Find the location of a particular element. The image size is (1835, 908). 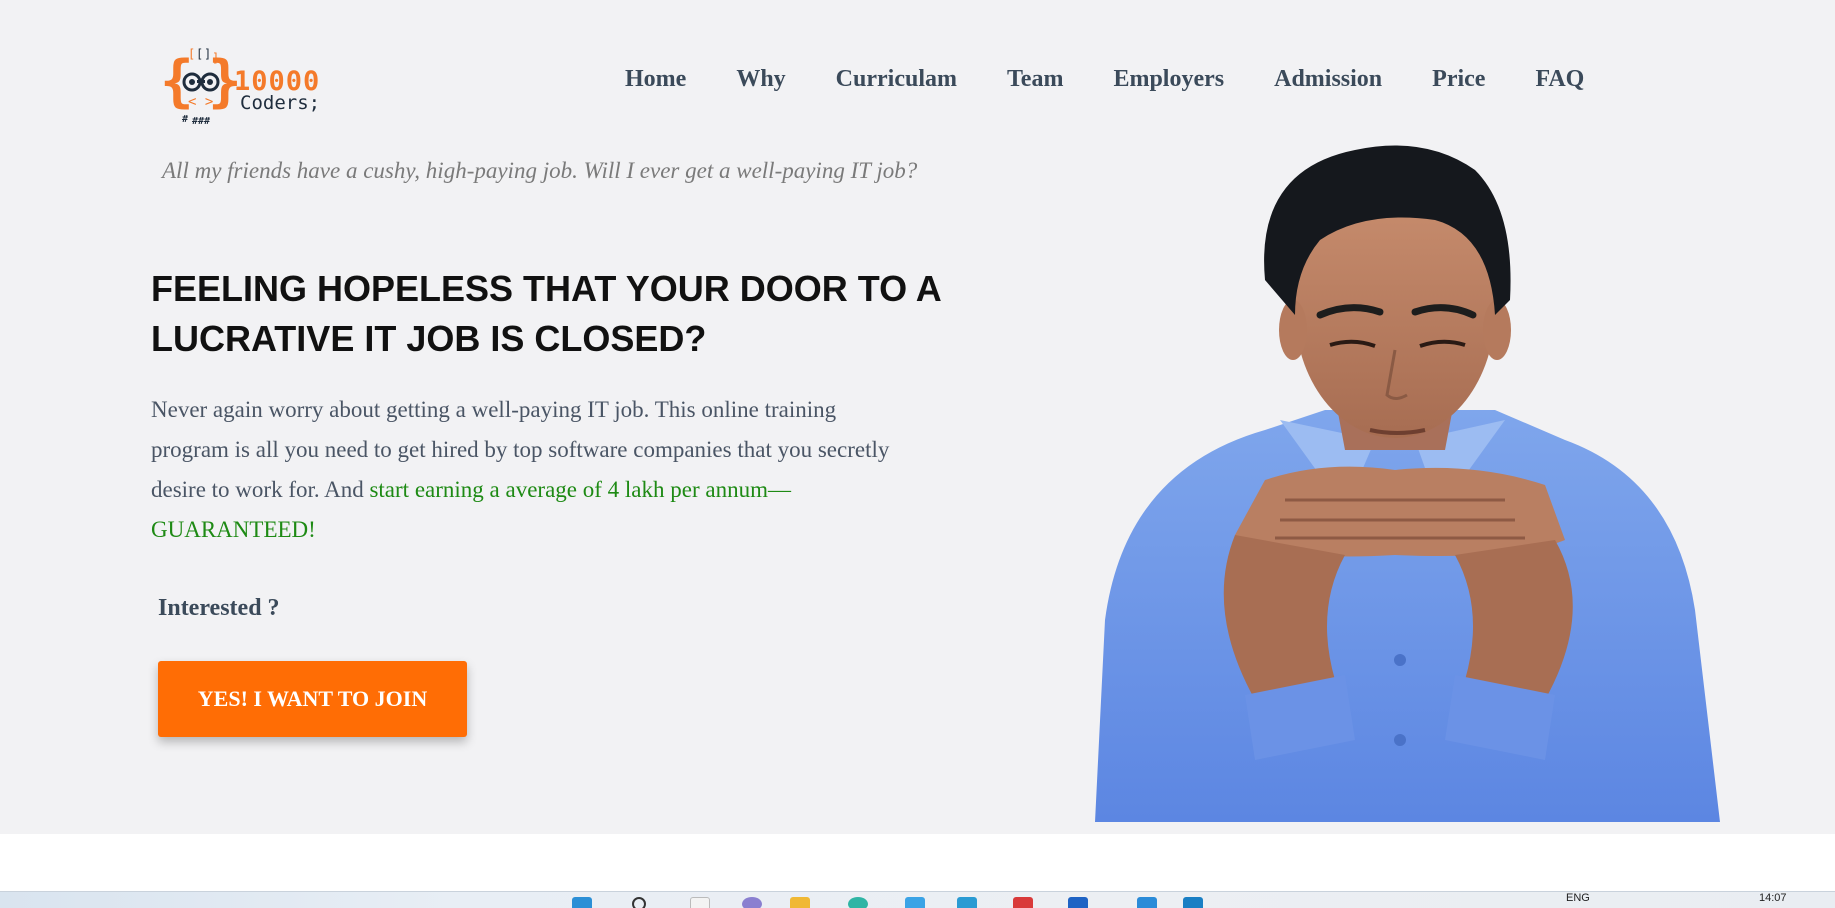

nav-price: Price is located at coordinates (1458, 79).